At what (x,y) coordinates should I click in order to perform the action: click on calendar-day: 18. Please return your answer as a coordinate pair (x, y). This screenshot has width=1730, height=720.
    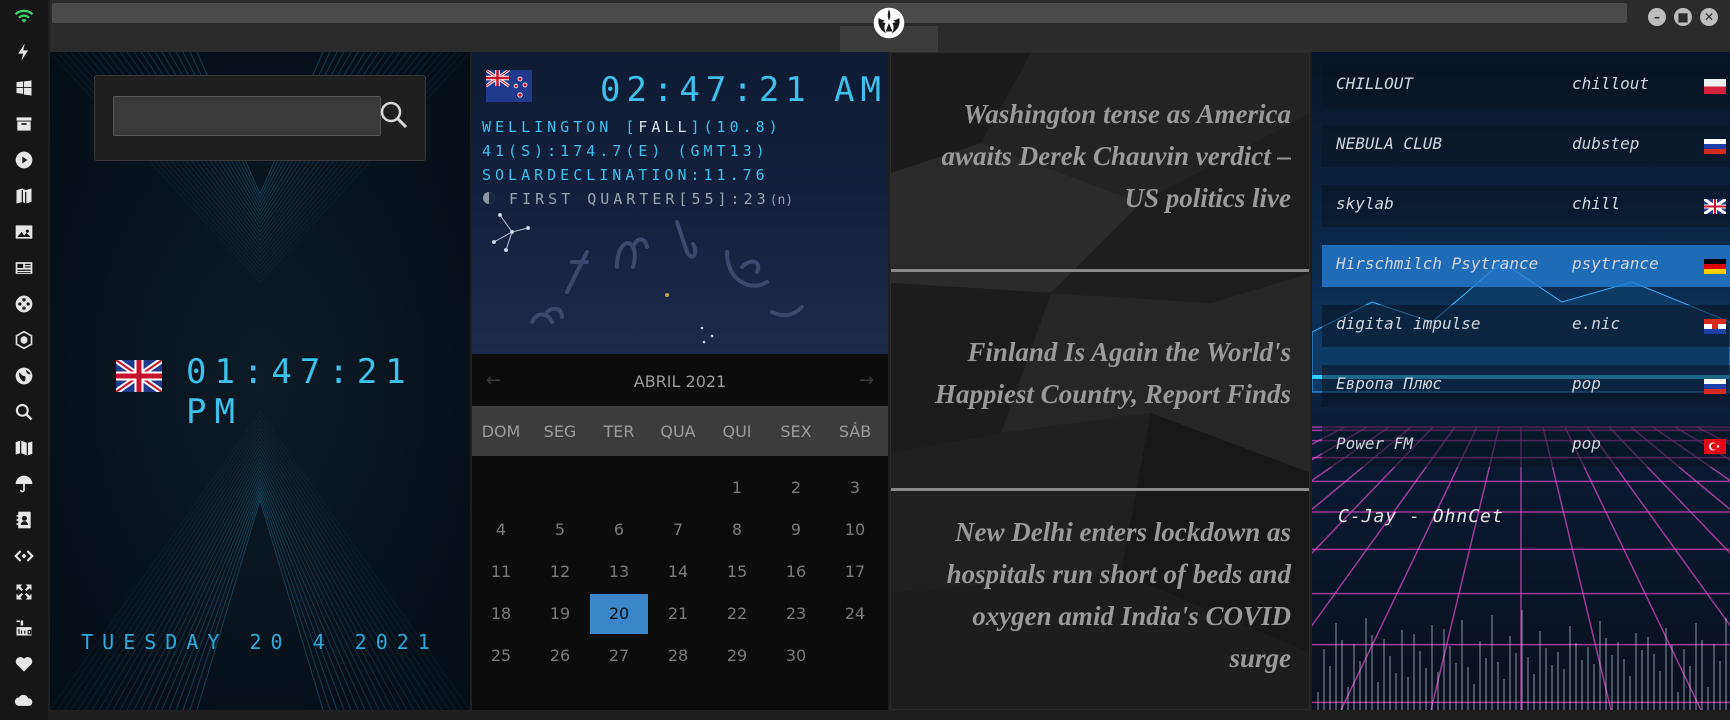
    Looking at the image, I should click on (501, 614).